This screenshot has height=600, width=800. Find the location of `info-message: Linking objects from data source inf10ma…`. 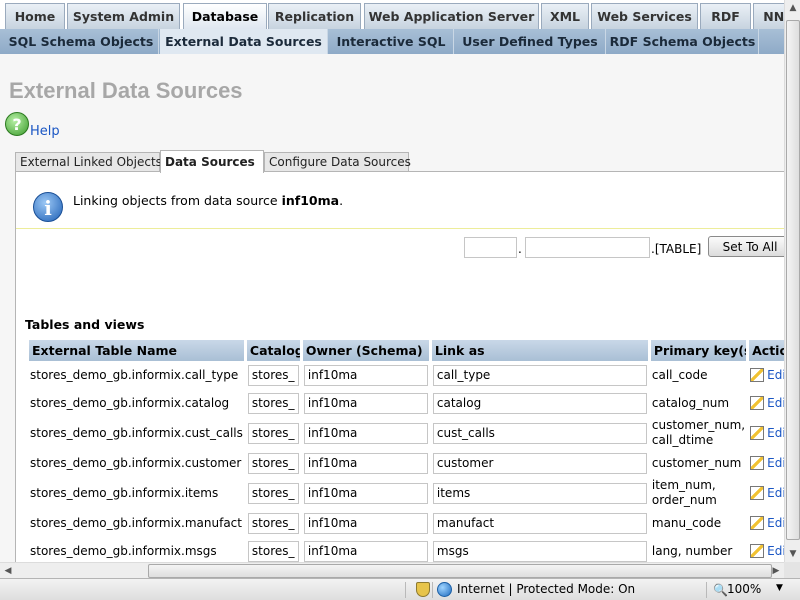

info-message: Linking objects from data source inf10ma… is located at coordinates (208, 200).